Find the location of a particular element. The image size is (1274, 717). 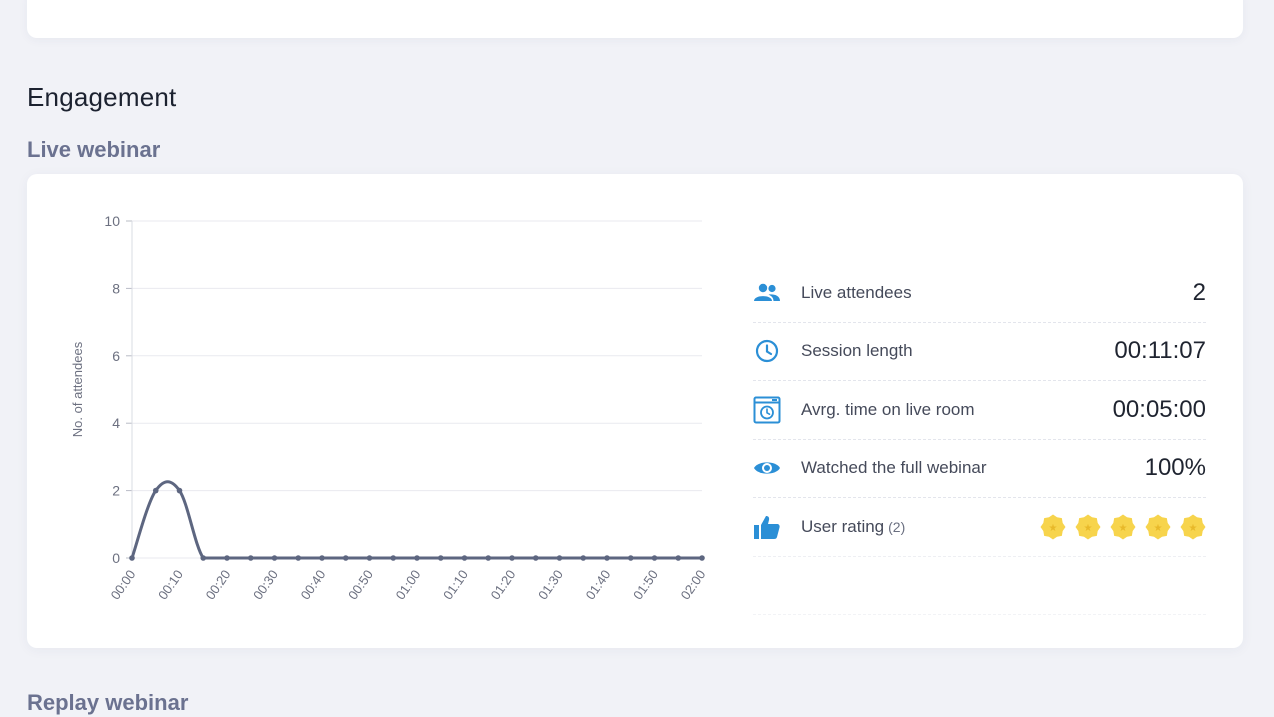

x-tick-label: 01:20 is located at coordinates (503, 584).